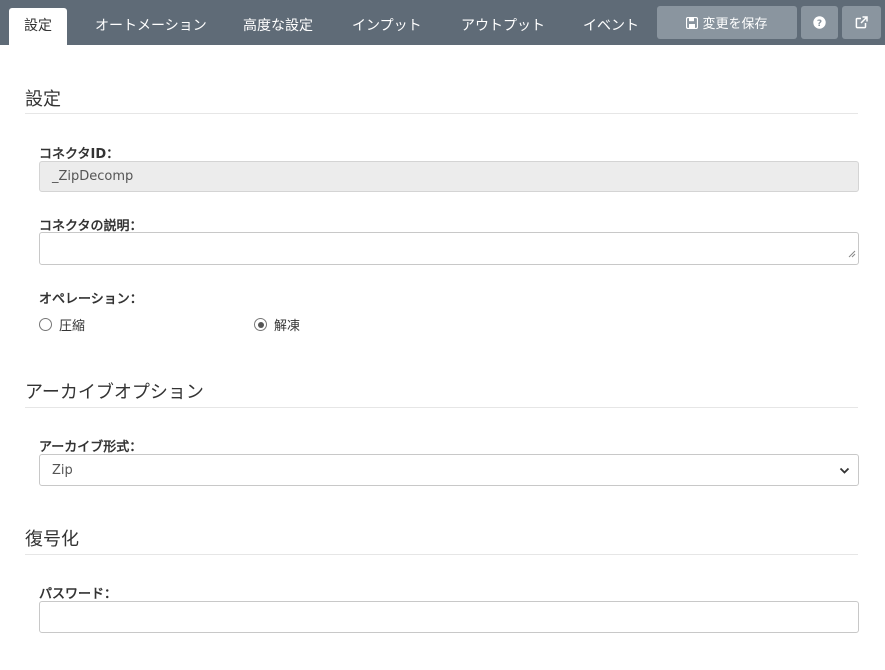 The height and width of the screenshot is (670, 885). Describe the element at coordinates (72, 326) in the screenshot. I see `operation-option-label: 圧縮` at that location.